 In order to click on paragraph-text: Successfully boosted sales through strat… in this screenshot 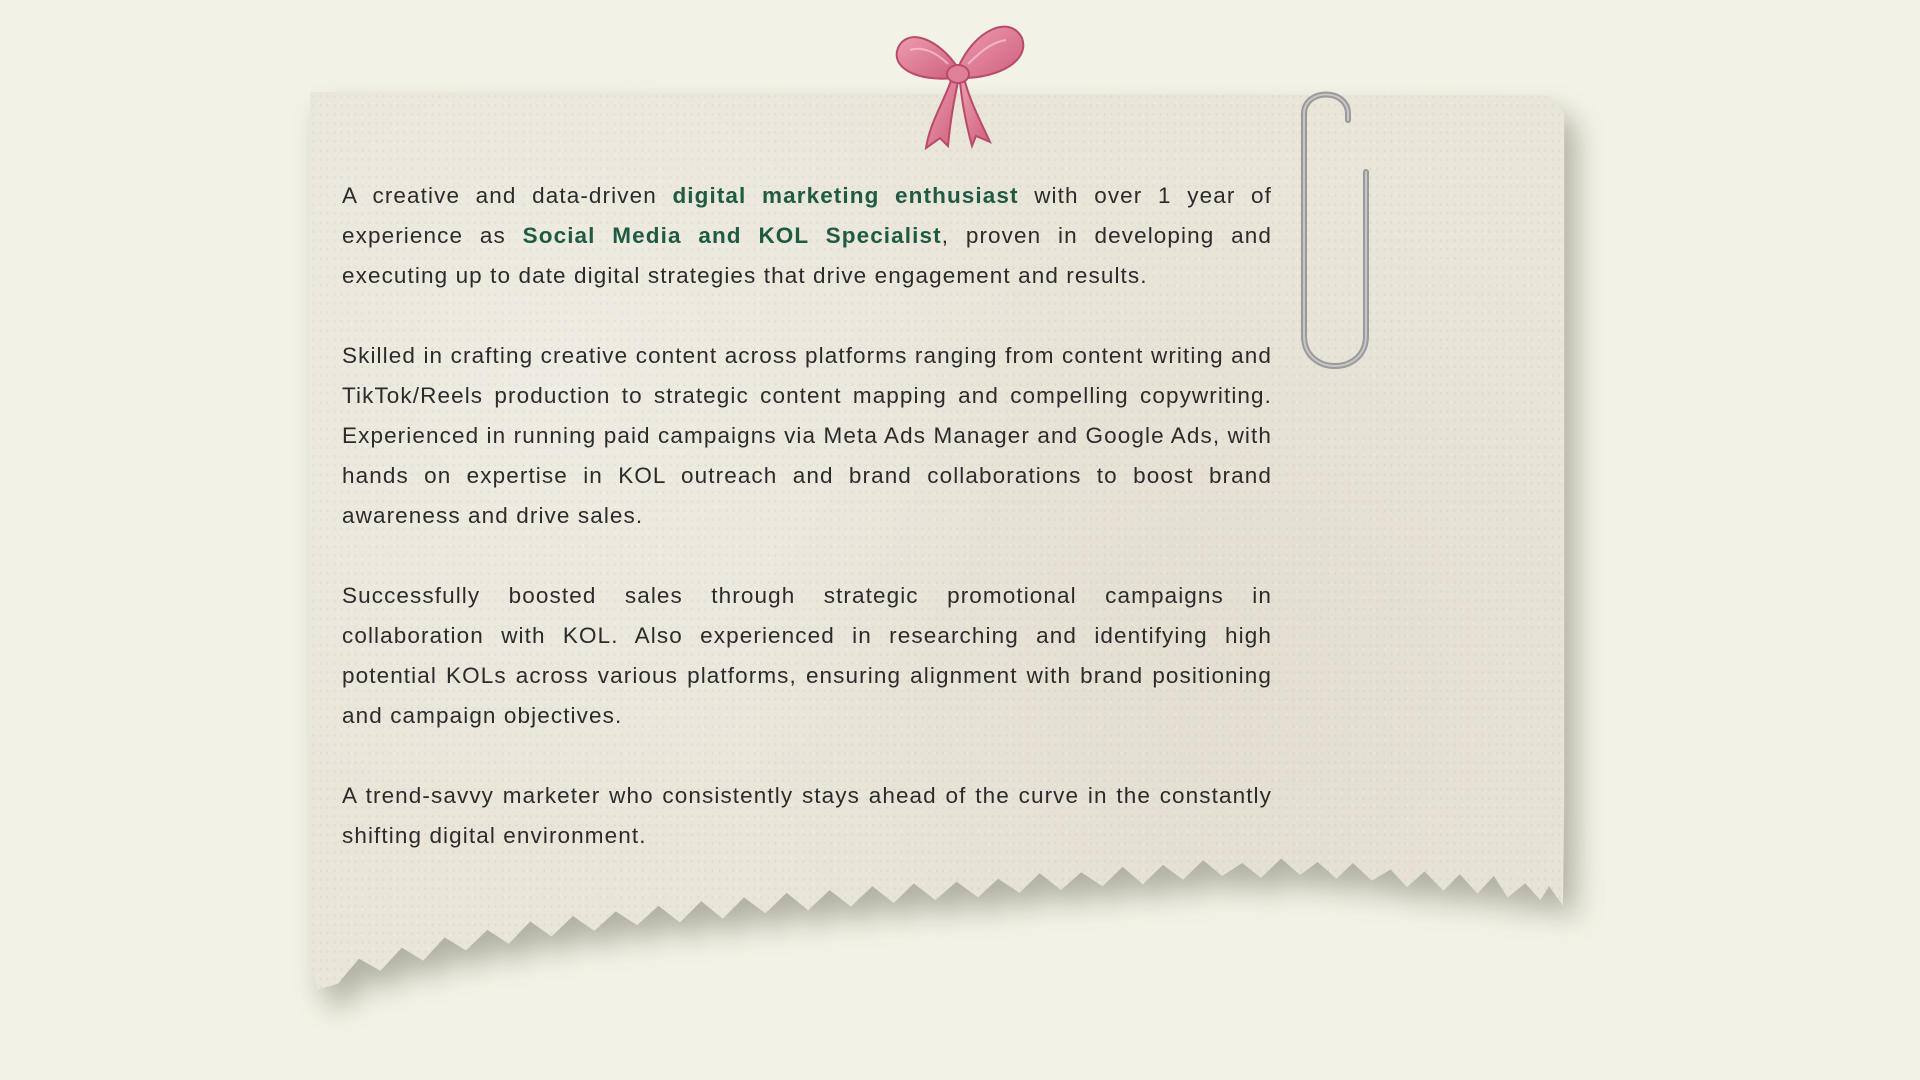, I will do `click(807, 655)`.